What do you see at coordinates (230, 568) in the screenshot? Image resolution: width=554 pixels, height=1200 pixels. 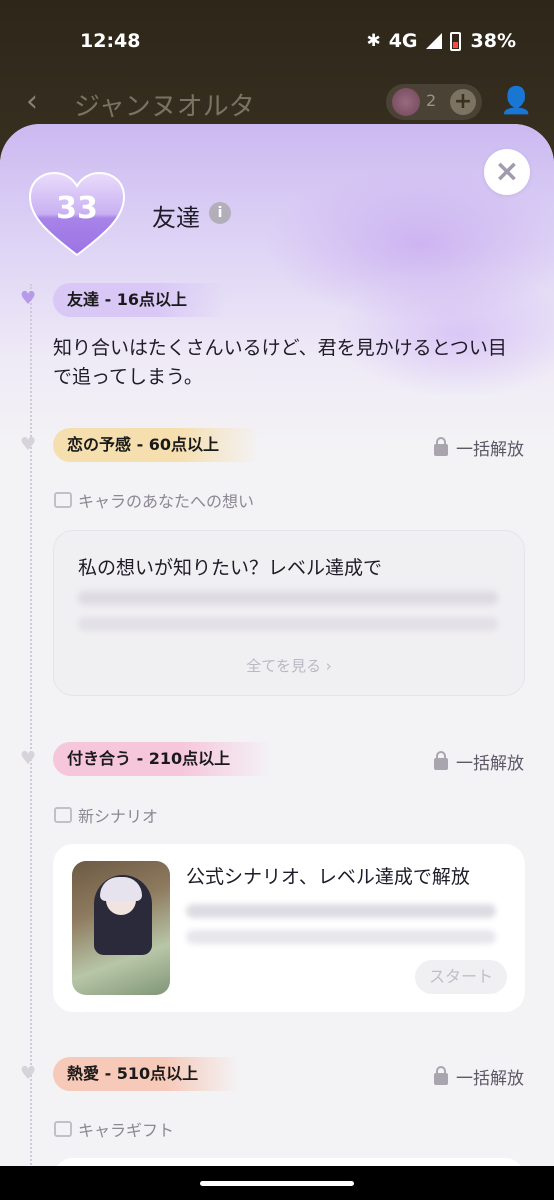 I see `thoughts-card-title: 私の想いが知りたい？レベル達成で` at bounding box center [230, 568].